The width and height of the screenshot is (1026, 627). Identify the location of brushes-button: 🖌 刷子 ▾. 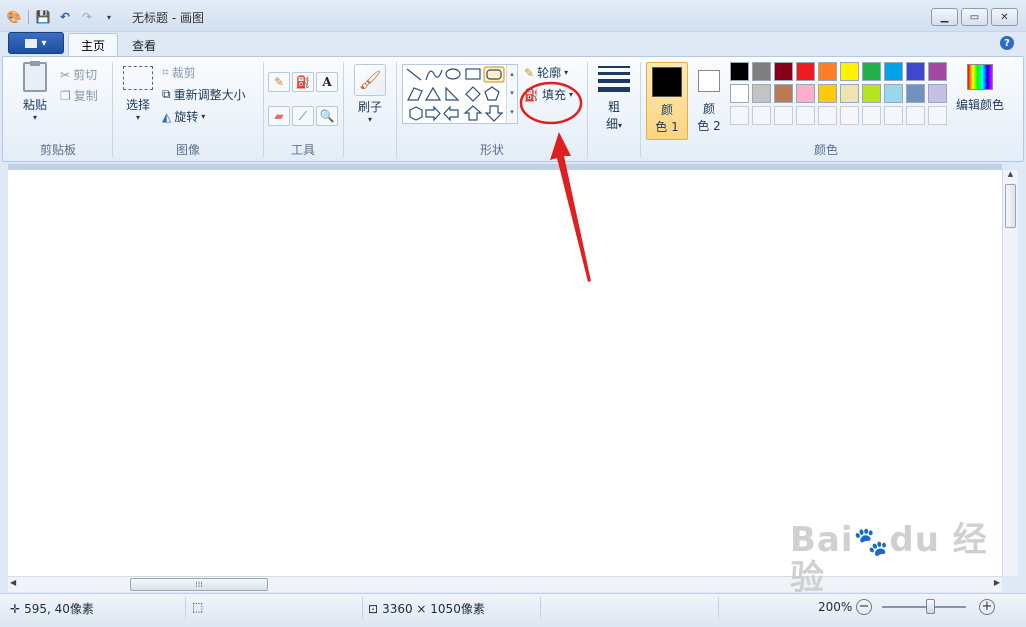
(370, 109).